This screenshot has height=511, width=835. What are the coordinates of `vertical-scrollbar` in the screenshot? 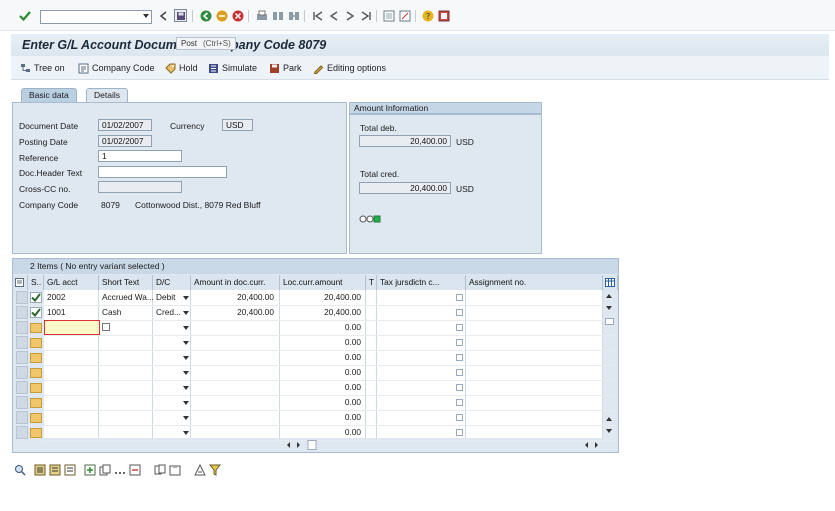 It's located at (609, 365).